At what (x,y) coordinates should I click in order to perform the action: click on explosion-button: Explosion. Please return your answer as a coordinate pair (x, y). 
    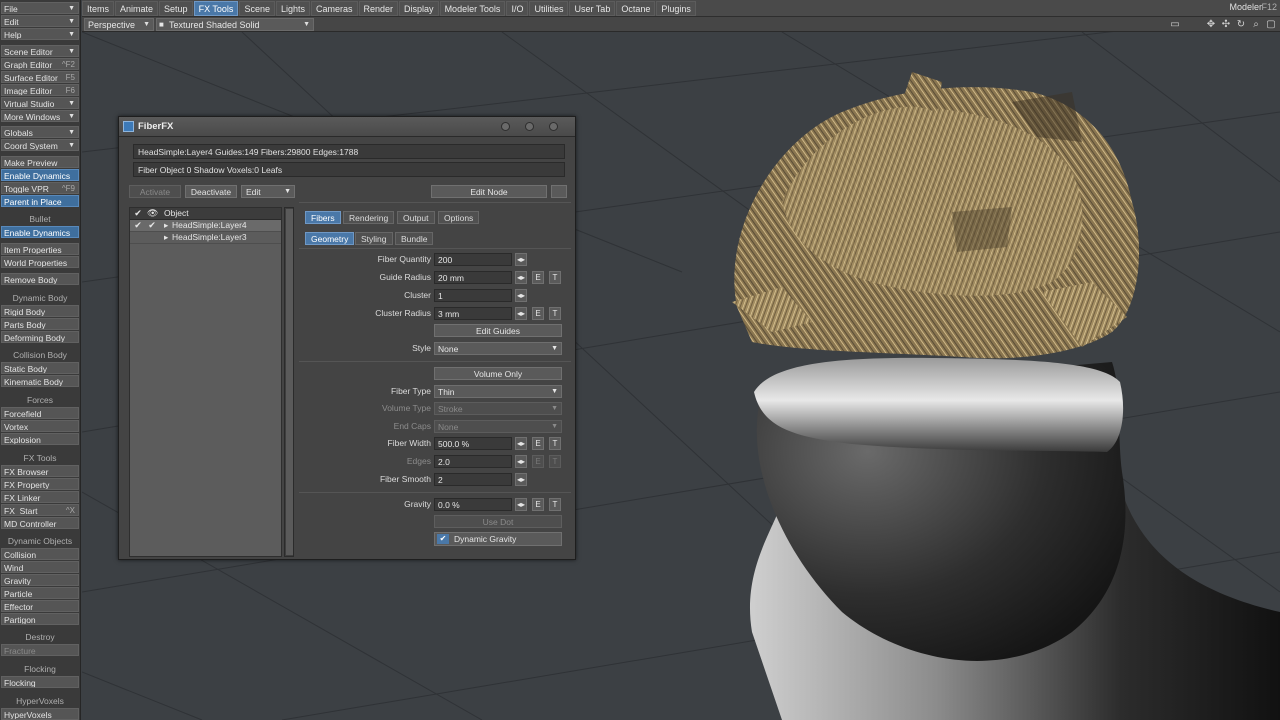
    Looking at the image, I should click on (40, 439).